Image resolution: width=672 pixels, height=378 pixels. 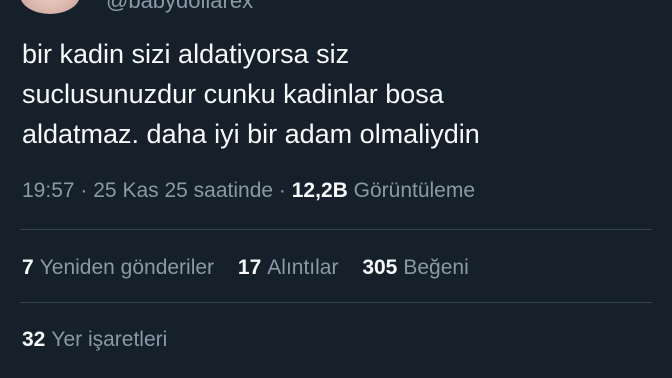 What do you see at coordinates (109, 339) in the screenshot?
I see `bookmarks-label: Yer işaretleri` at bounding box center [109, 339].